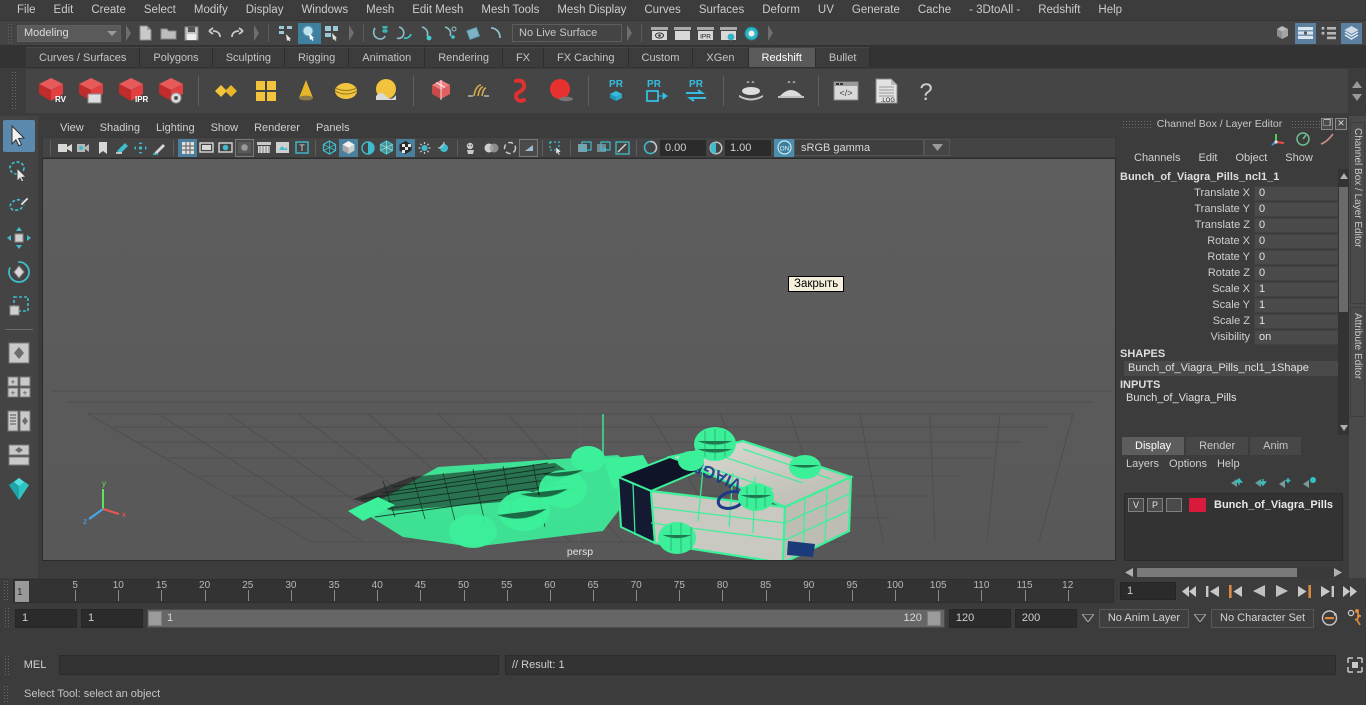  Describe the element at coordinates (64, 10) in the screenshot. I see `menu-edit: Edit` at that location.